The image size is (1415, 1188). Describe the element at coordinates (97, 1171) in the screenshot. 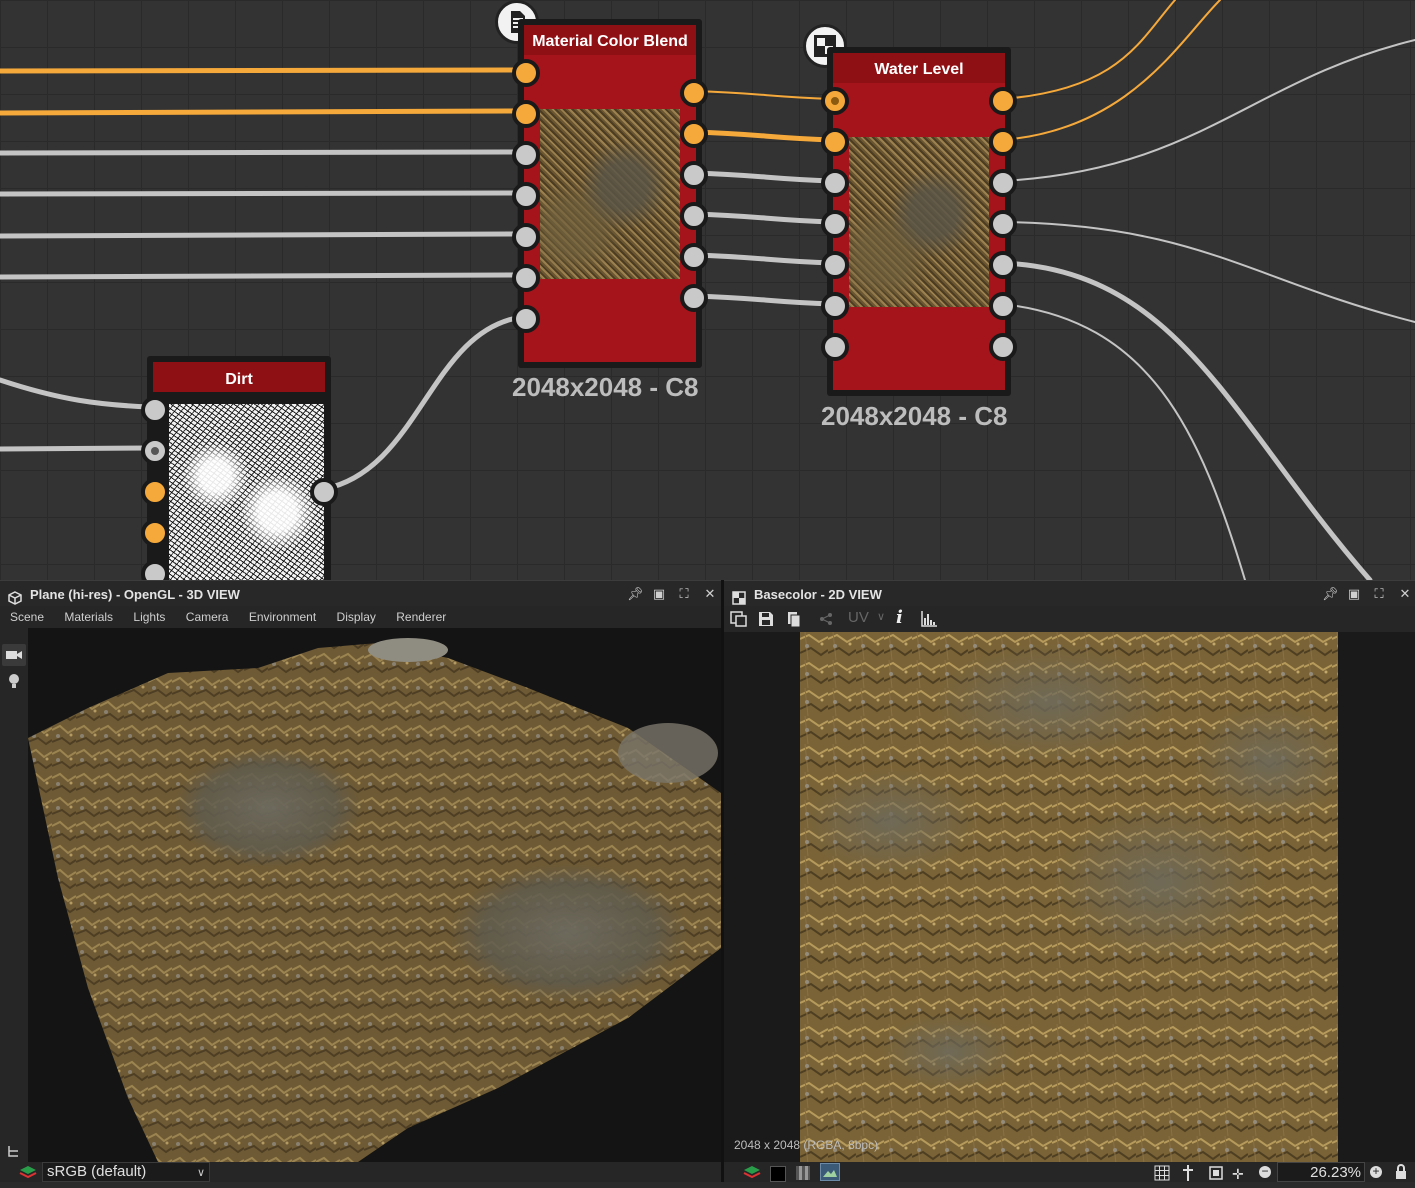

I see `colorspace-value: sRGB (default)` at that location.